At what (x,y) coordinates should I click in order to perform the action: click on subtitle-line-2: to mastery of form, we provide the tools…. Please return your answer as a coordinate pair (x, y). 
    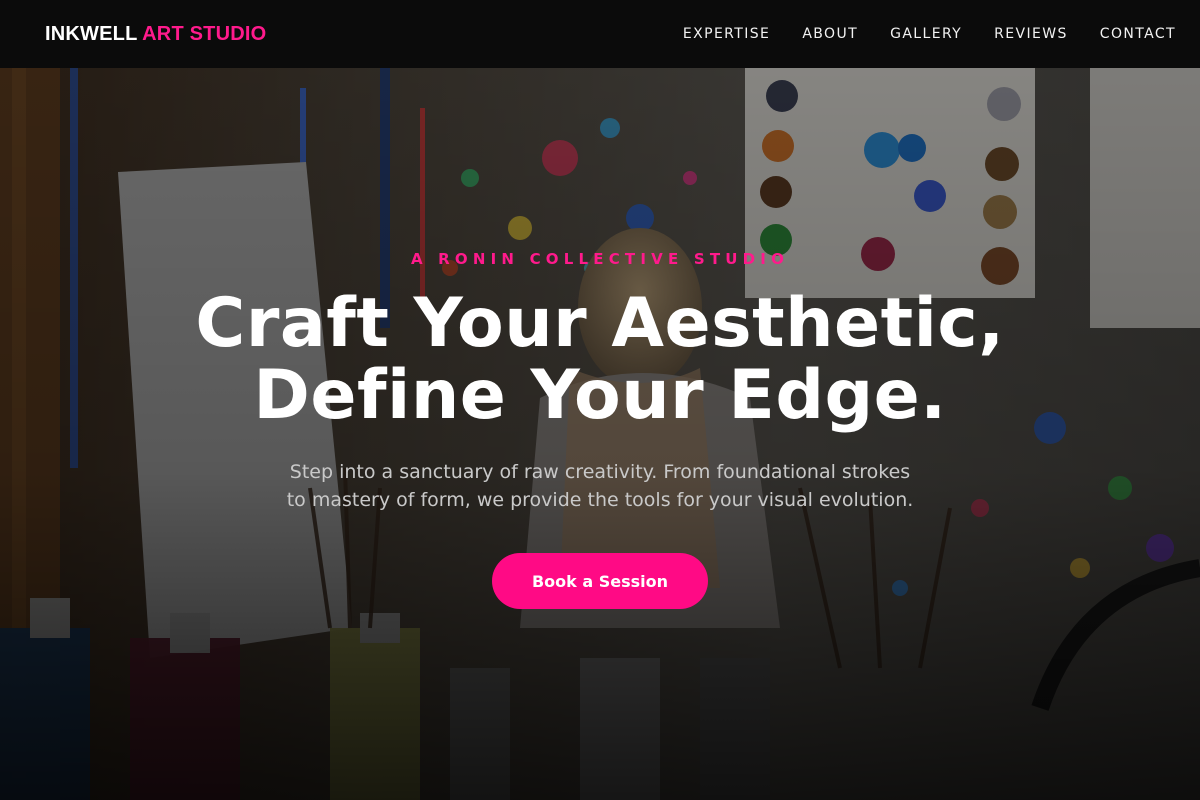
    Looking at the image, I should click on (600, 500).